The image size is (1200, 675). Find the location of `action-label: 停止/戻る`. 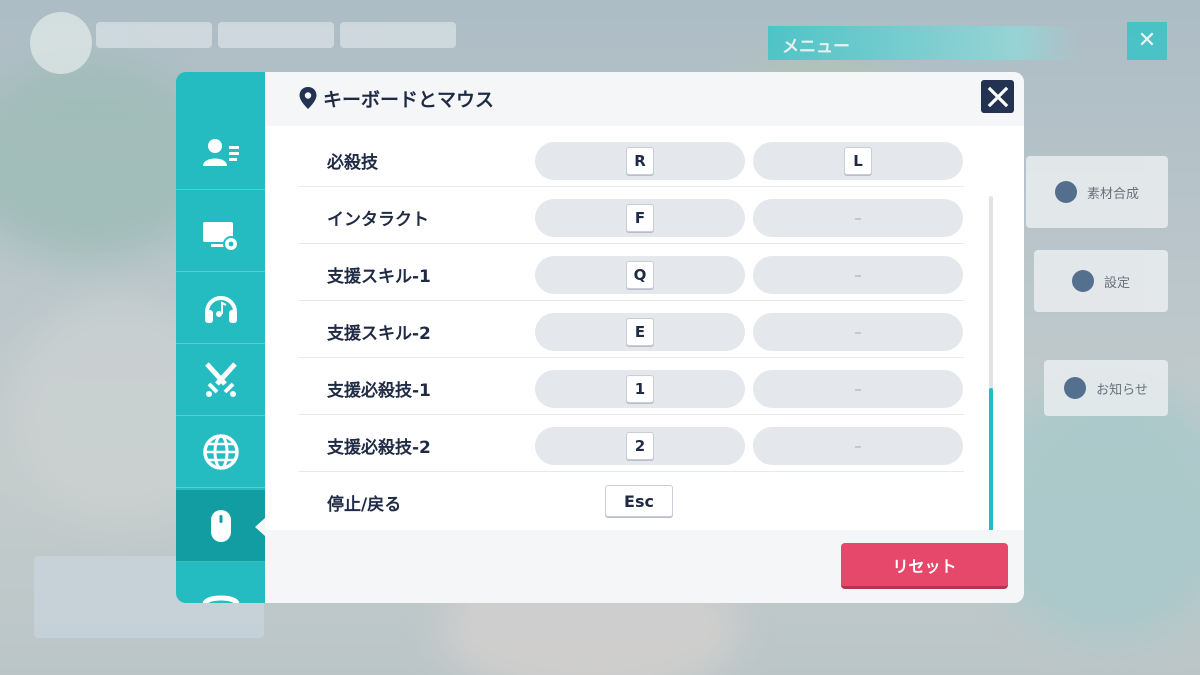

action-label: 停止/戻る is located at coordinates (364, 505).